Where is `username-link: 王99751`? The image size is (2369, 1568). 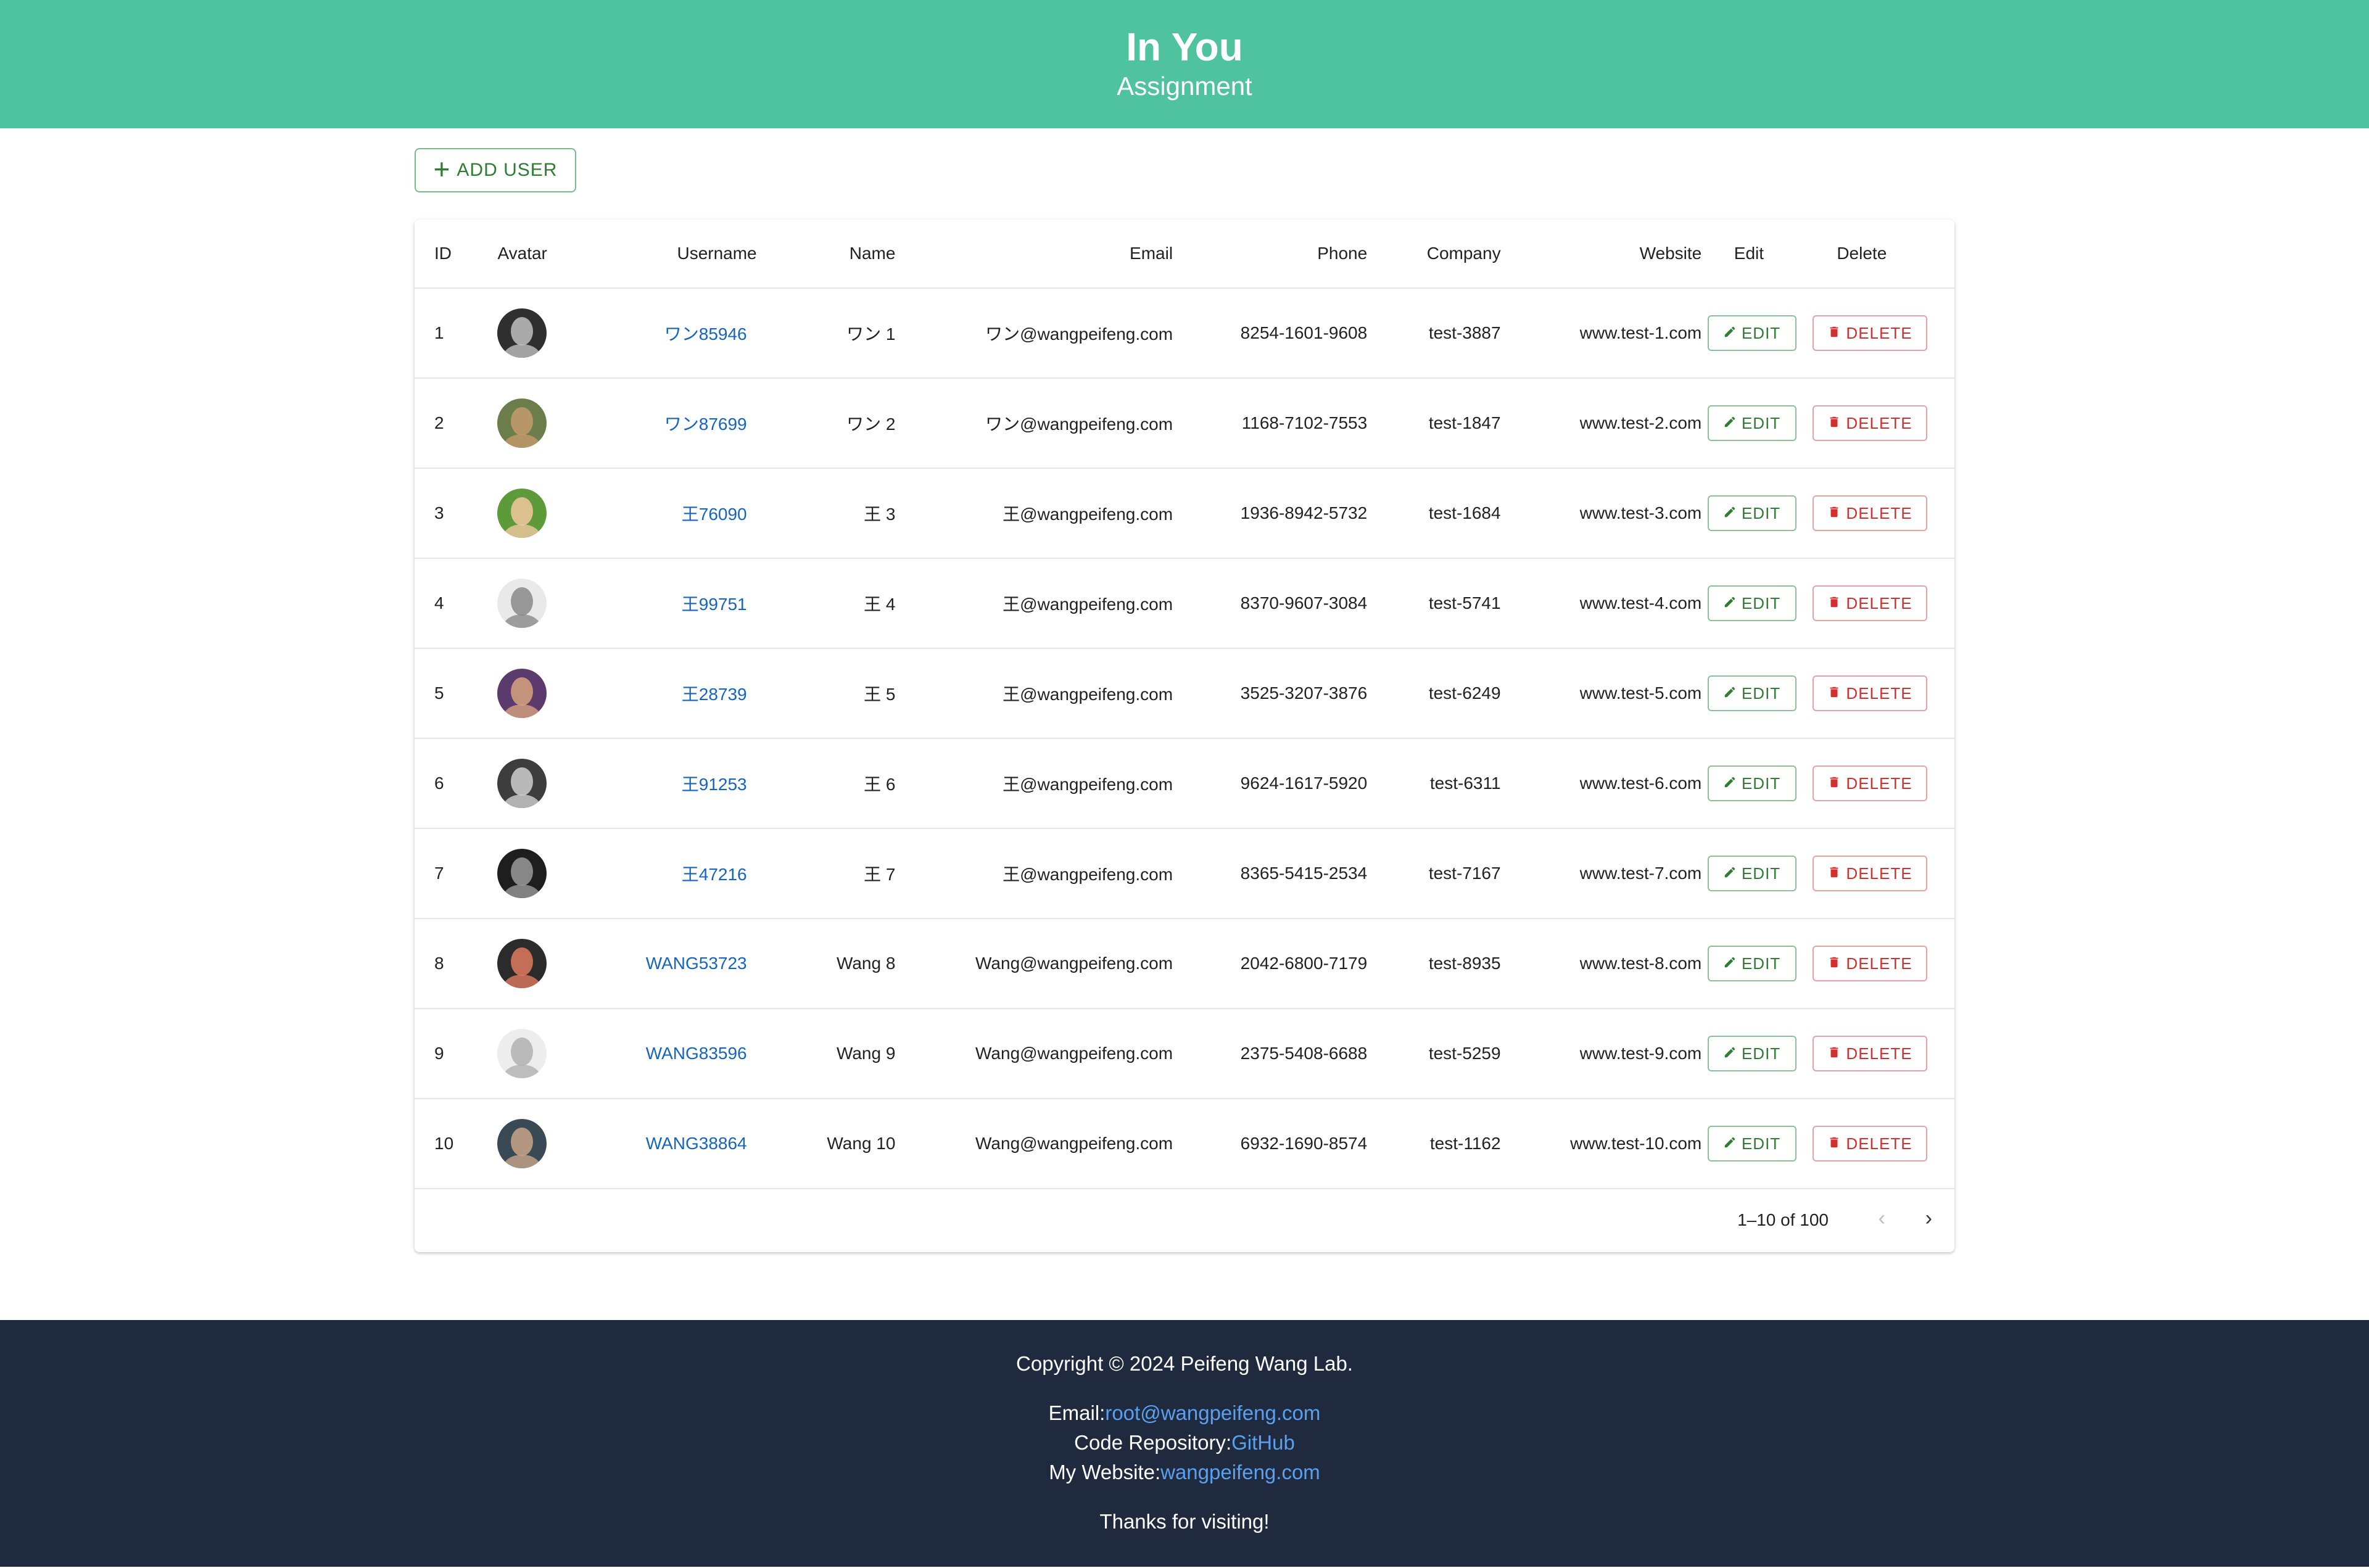
username-link: 王99751 is located at coordinates (714, 604).